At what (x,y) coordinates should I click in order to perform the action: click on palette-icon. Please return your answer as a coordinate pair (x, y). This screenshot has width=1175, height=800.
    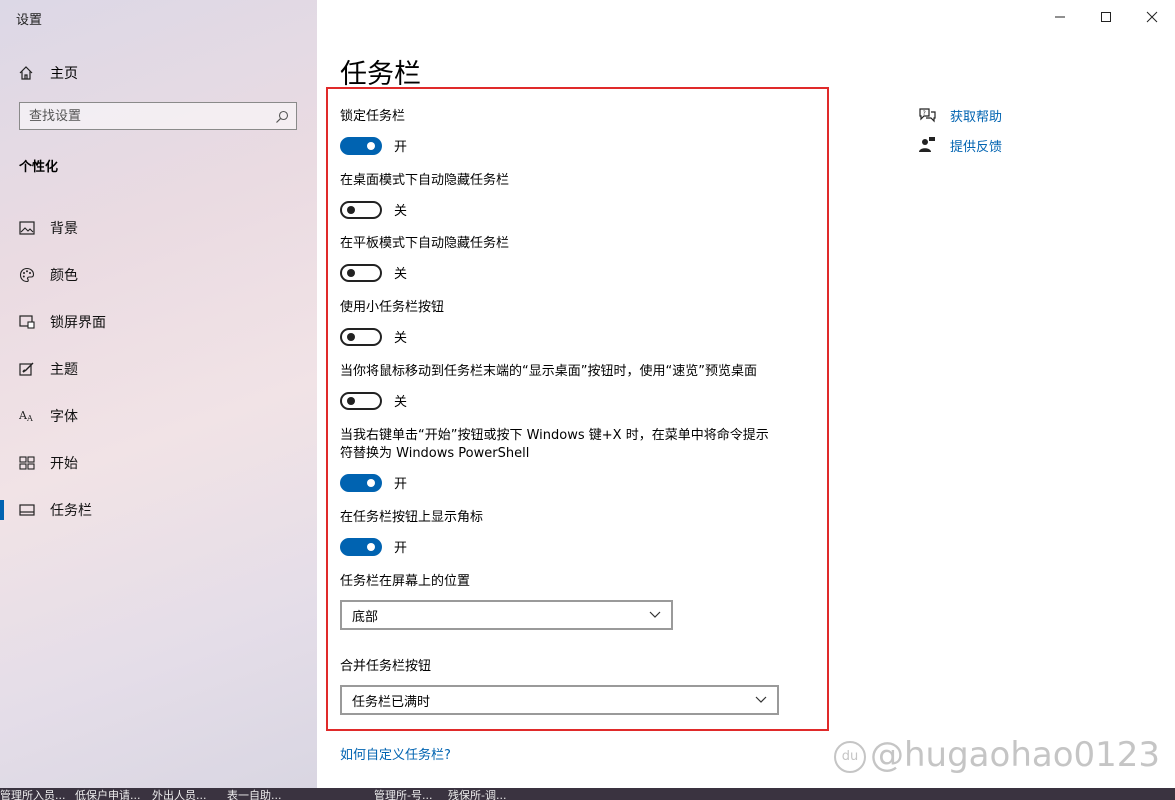
    Looking at the image, I should click on (27, 275).